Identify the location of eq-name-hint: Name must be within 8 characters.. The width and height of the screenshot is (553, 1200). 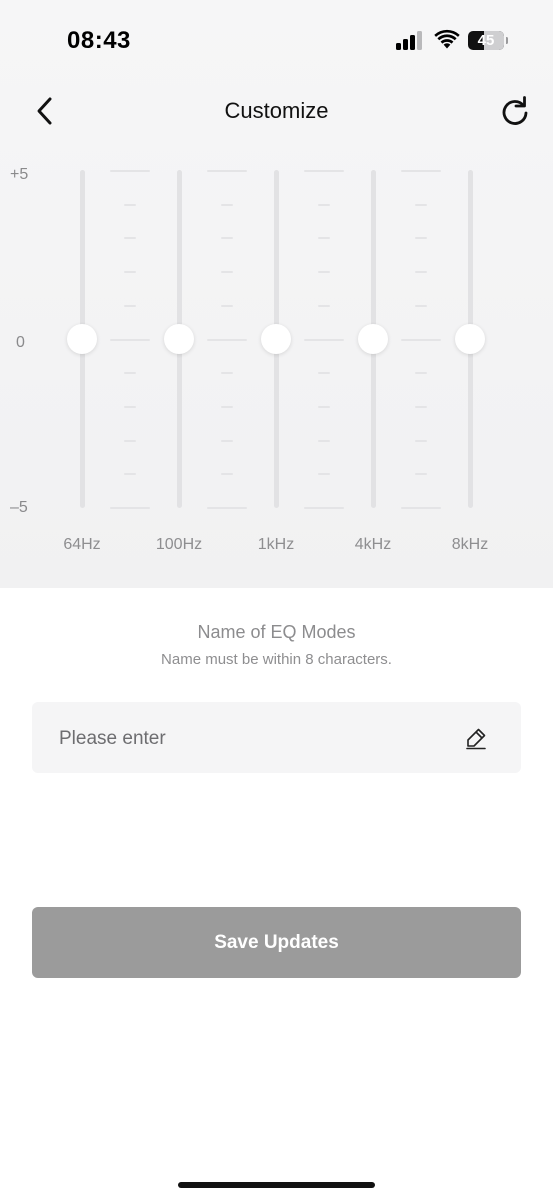
(276, 659).